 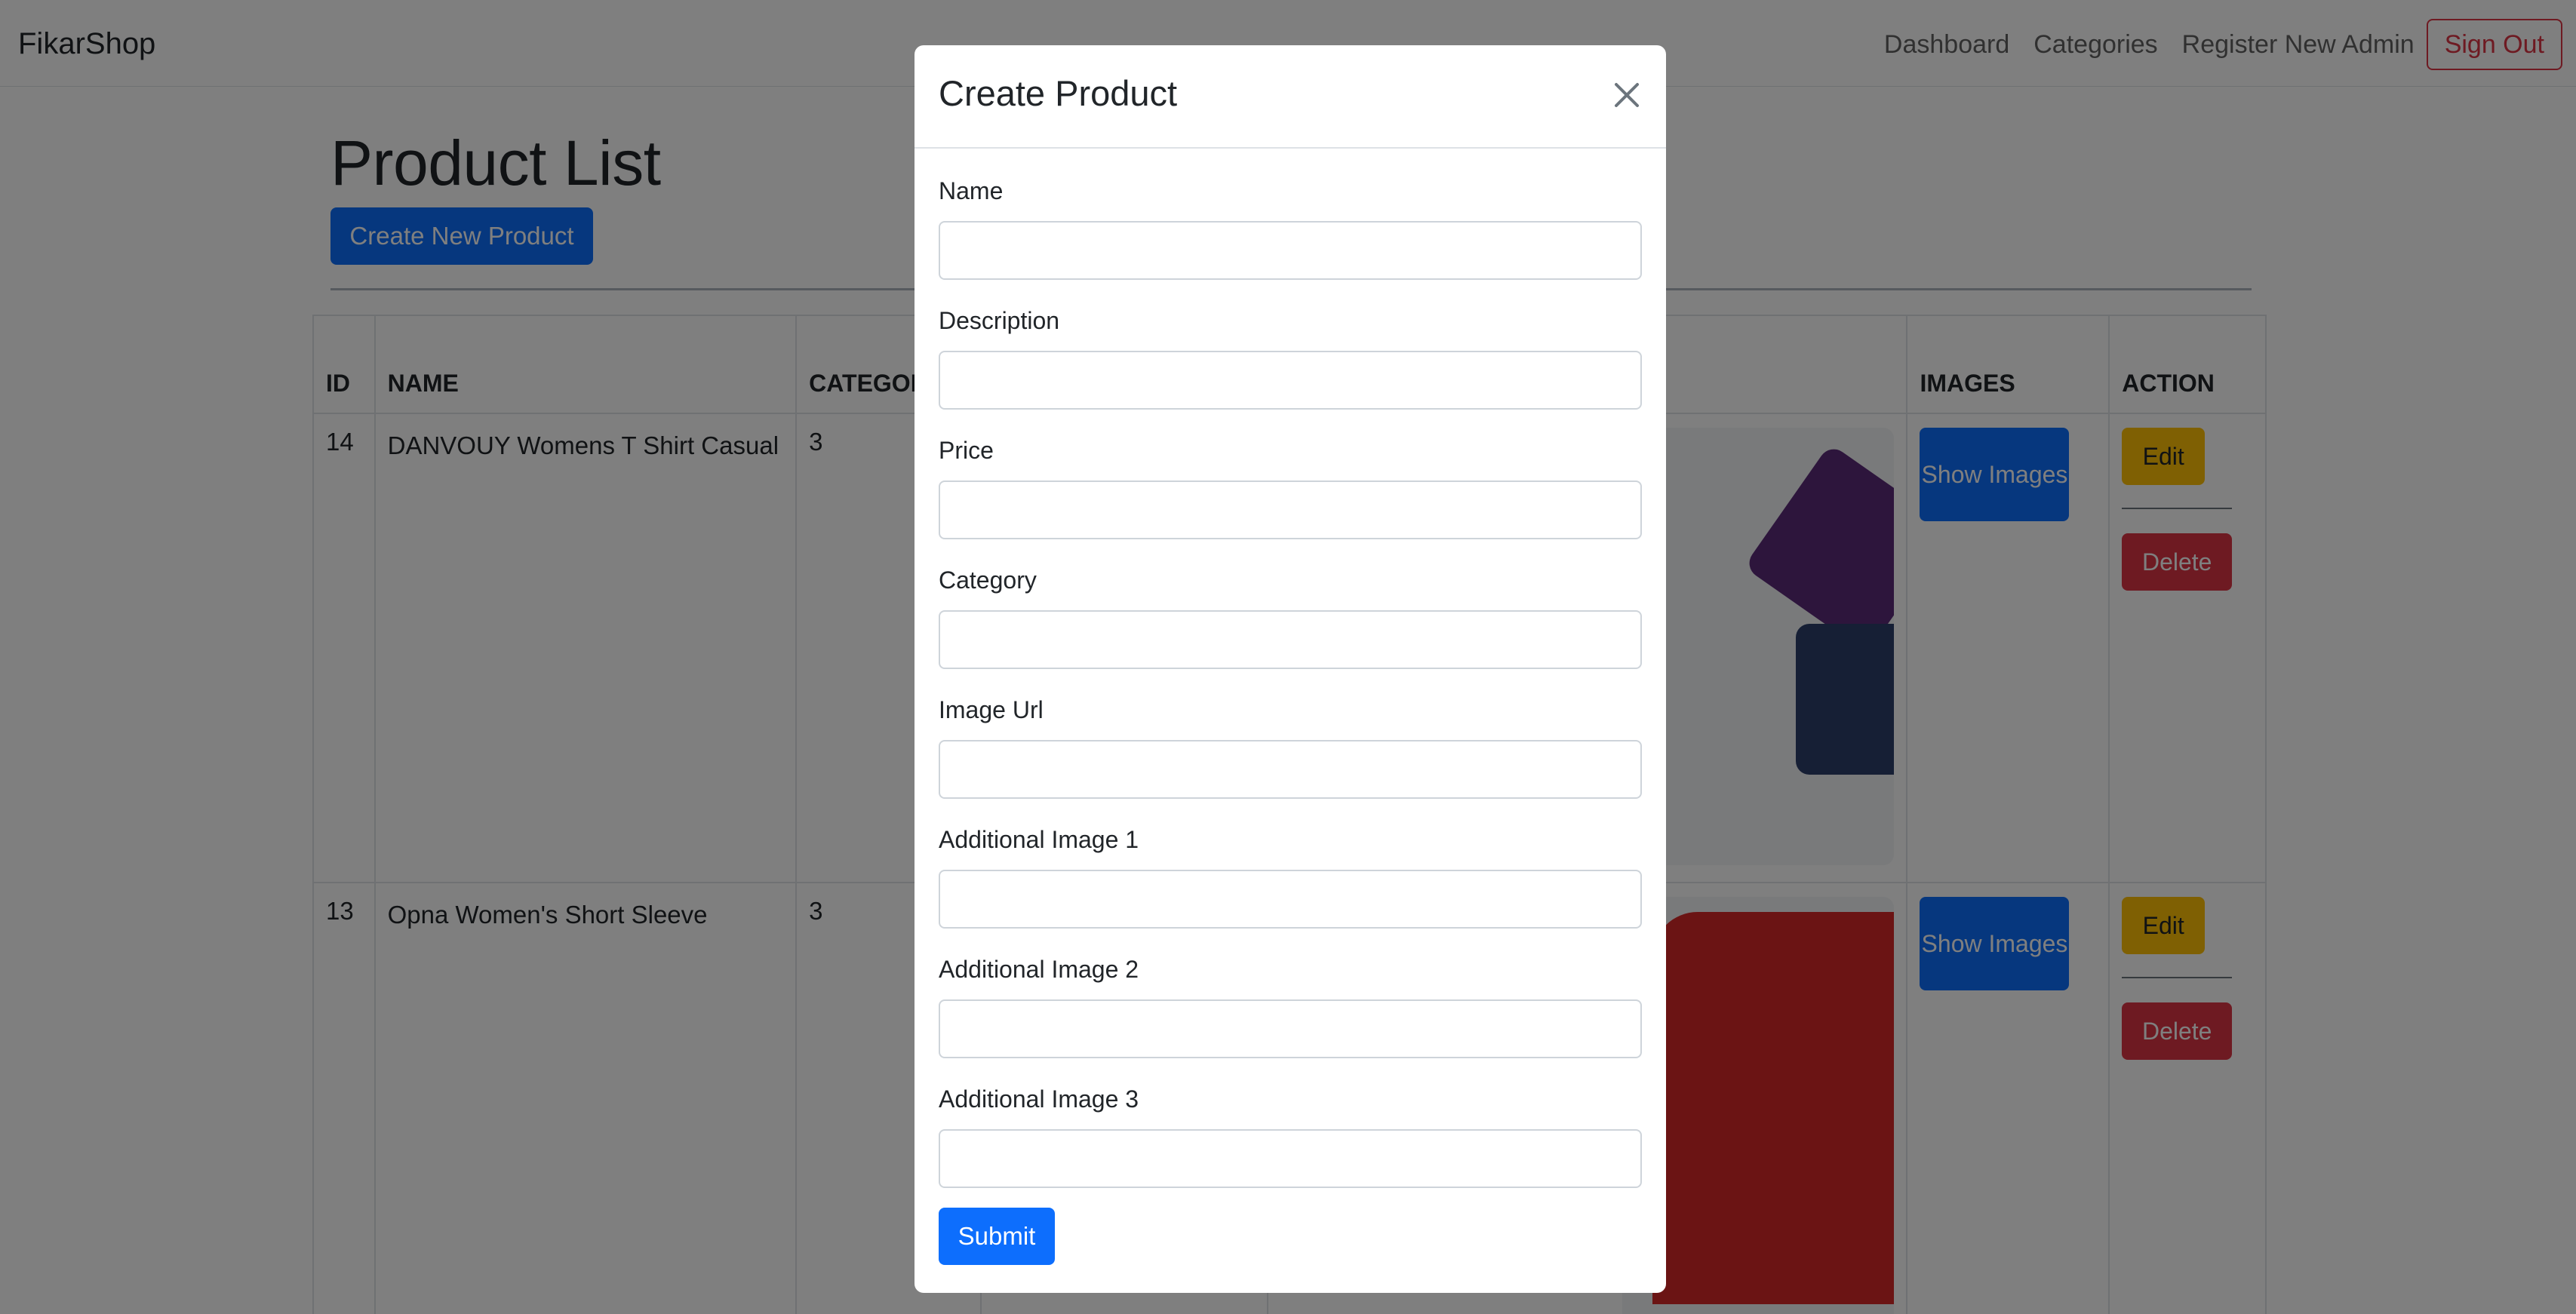 What do you see at coordinates (1290, 381) in the screenshot?
I see `description-input` at bounding box center [1290, 381].